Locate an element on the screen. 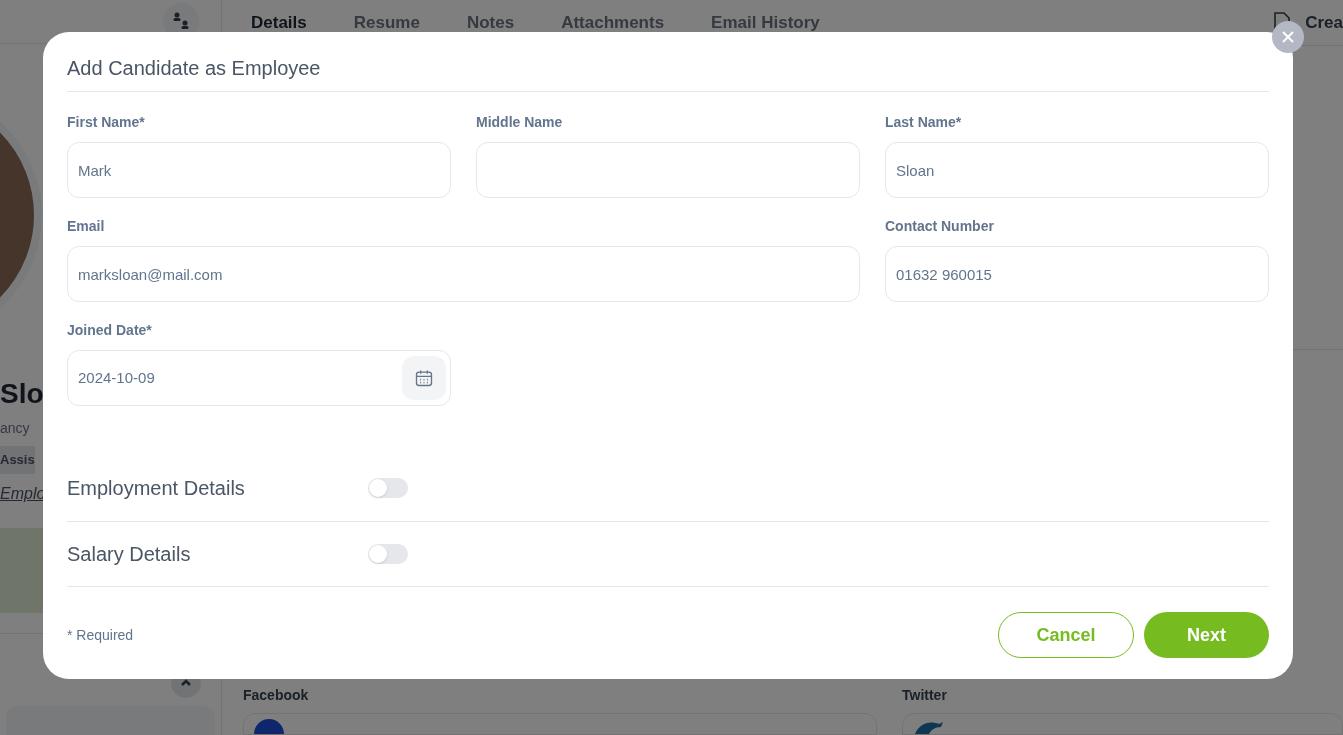 The width and height of the screenshot is (1343, 735). tab: Notes is located at coordinates (490, 22).